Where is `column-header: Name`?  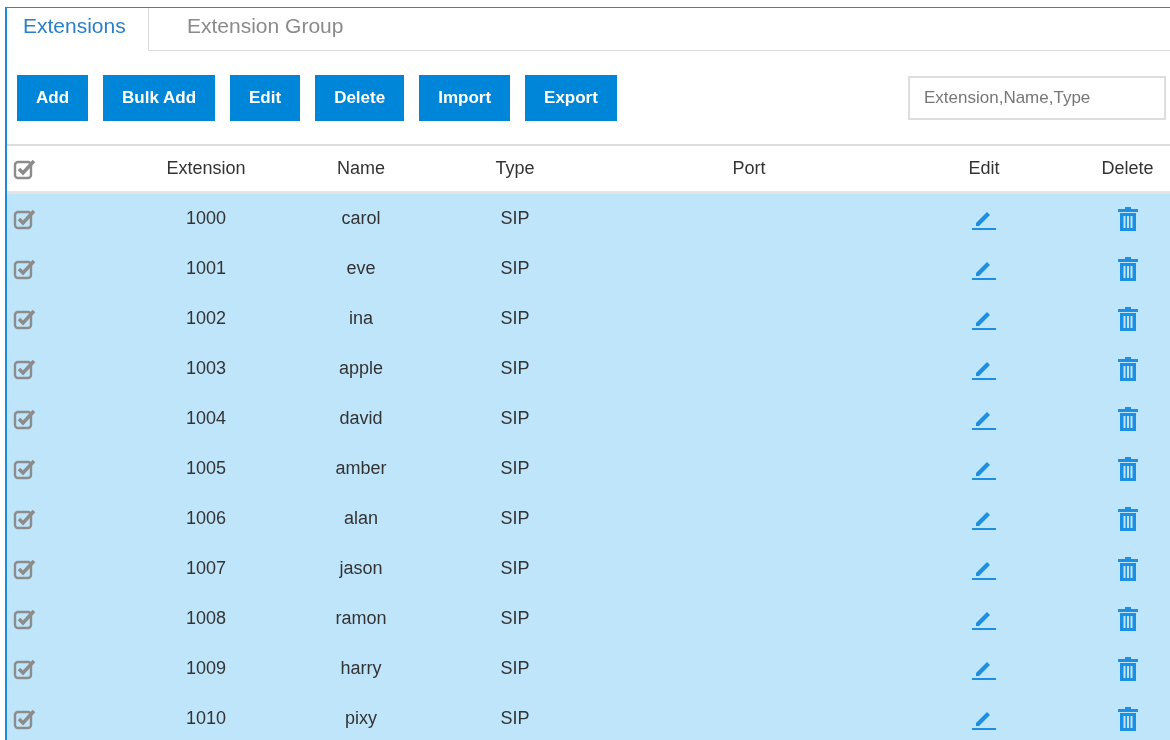
column-header: Name is located at coordinates (361, 168).